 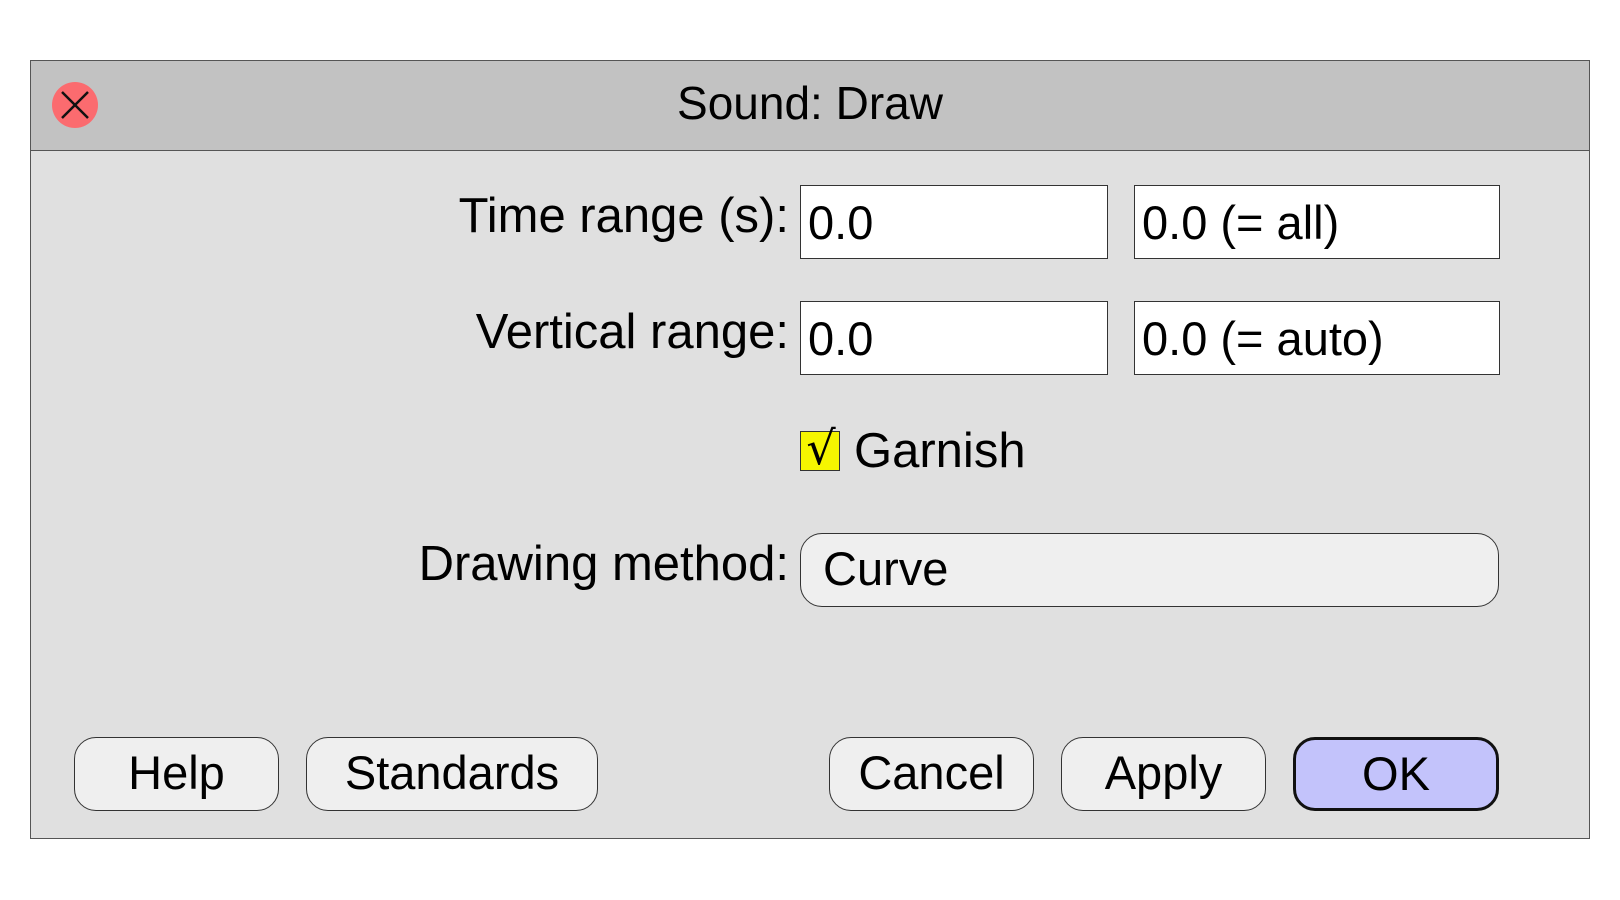 I want to click on ok-button: OK, so click(x=1396, y=774).